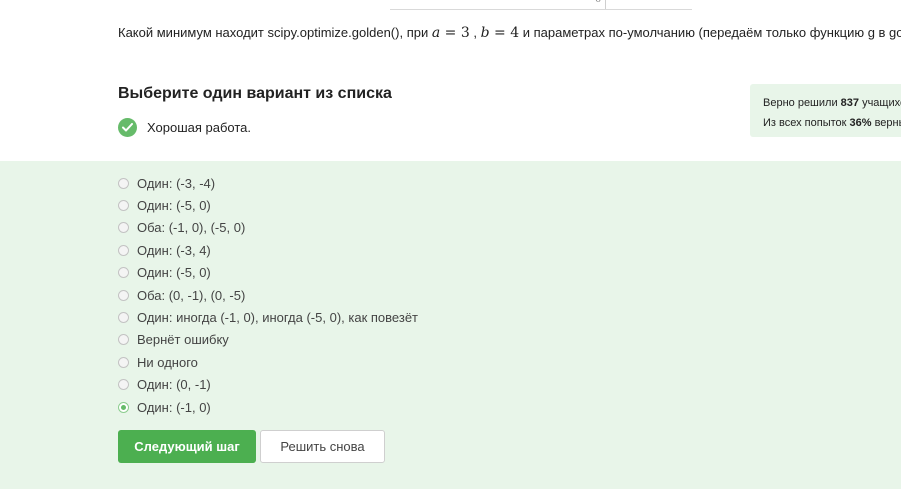 The width and height of the screenshot is (901, 489). Describe the element at coordinates (176, 183) in the screenshot. I see `option-label: Один: (-3, -4)` at that location.